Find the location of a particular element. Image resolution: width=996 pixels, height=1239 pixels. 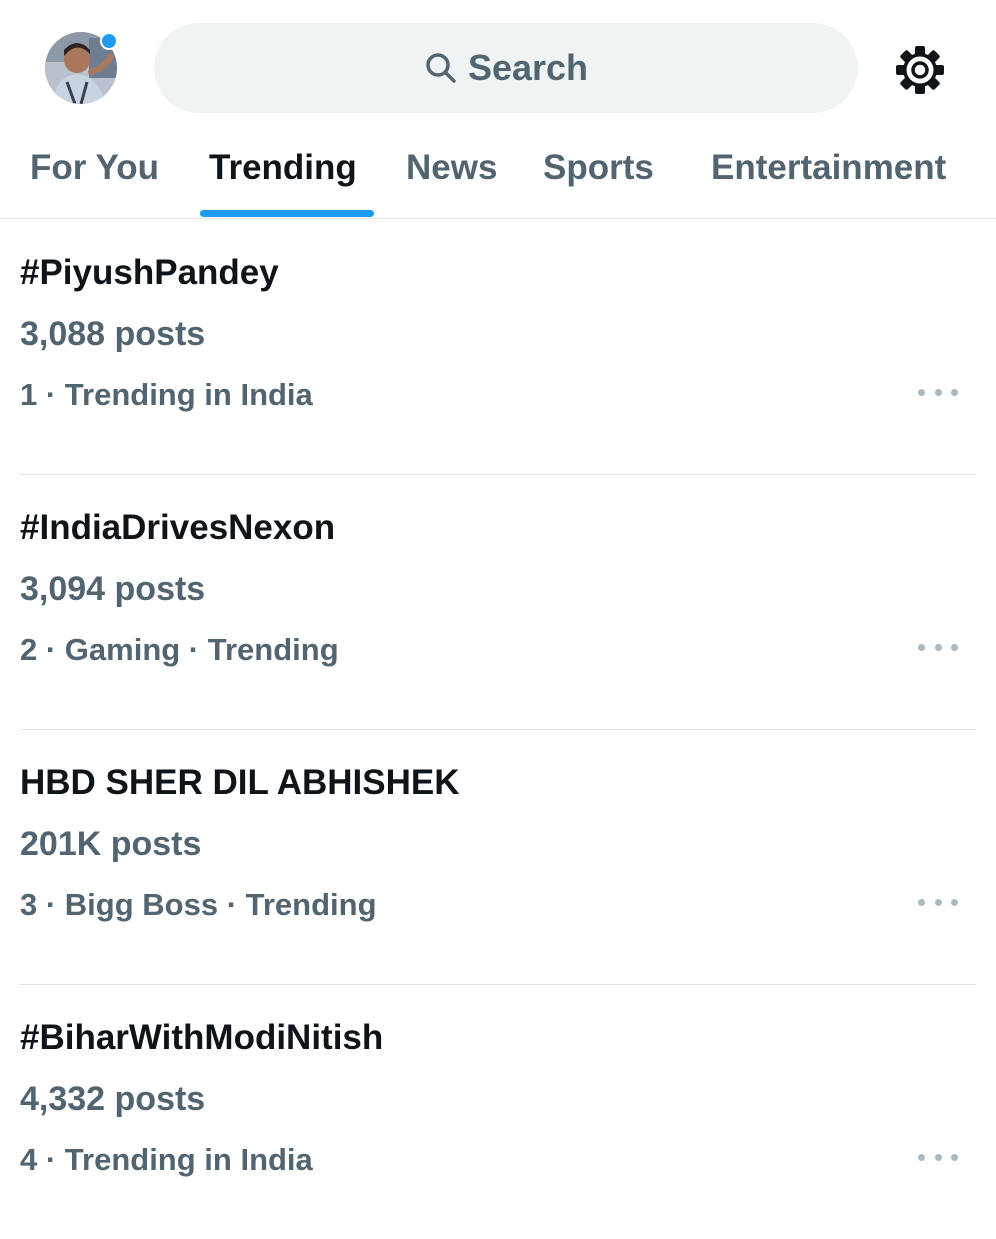

notification-dot is located at coordinates (109, 41).